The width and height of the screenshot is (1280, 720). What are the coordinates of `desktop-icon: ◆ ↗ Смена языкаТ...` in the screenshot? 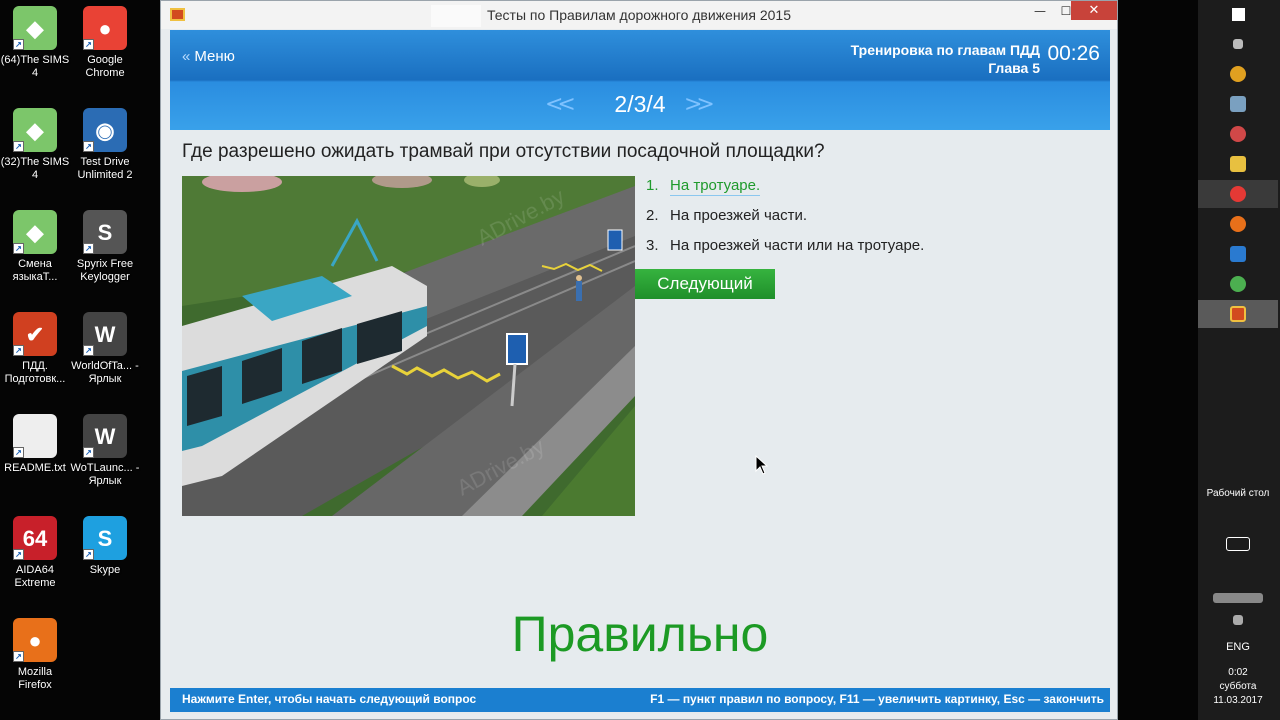 It's located at (35, 247).